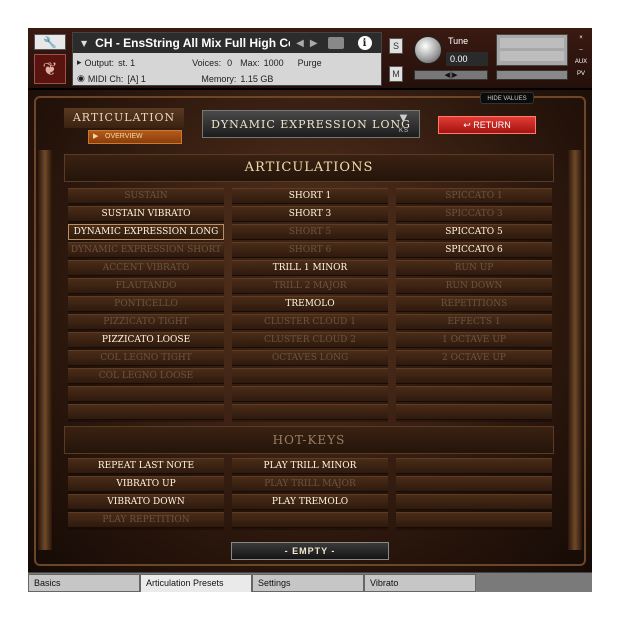 The image size is (620, 620). I want to click on tune-value: 0.00, so click(467, 59).